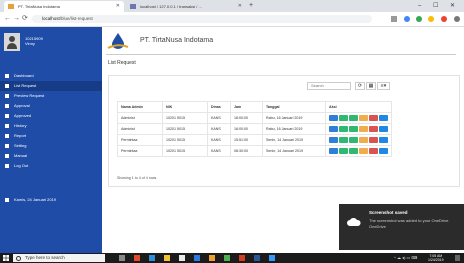  What do you see at coordinates (457, 19) in the screenshot?
I see `profile-avatar` at bounding box center [457, 19].